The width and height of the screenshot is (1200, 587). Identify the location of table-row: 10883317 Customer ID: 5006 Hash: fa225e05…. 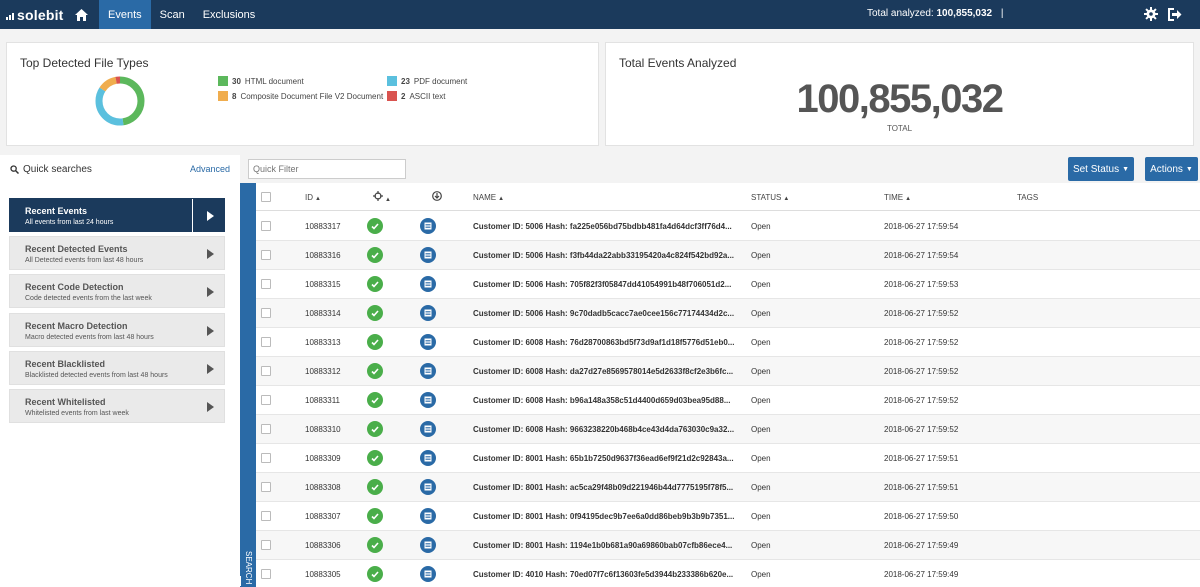
(728, 226).